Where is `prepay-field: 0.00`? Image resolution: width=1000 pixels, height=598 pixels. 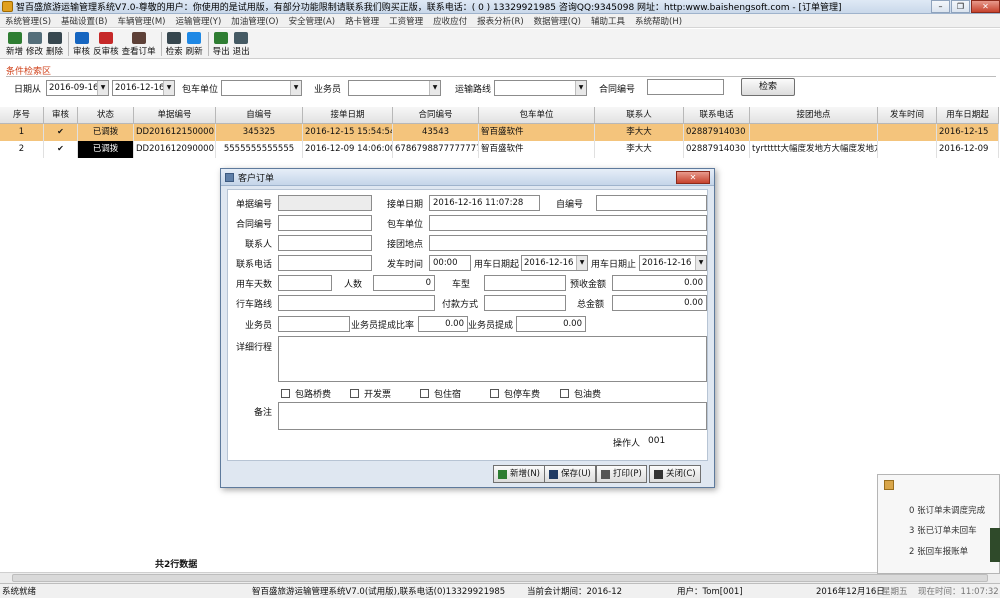 prepay-field: 0.00 is located at coordinates (659, 283).